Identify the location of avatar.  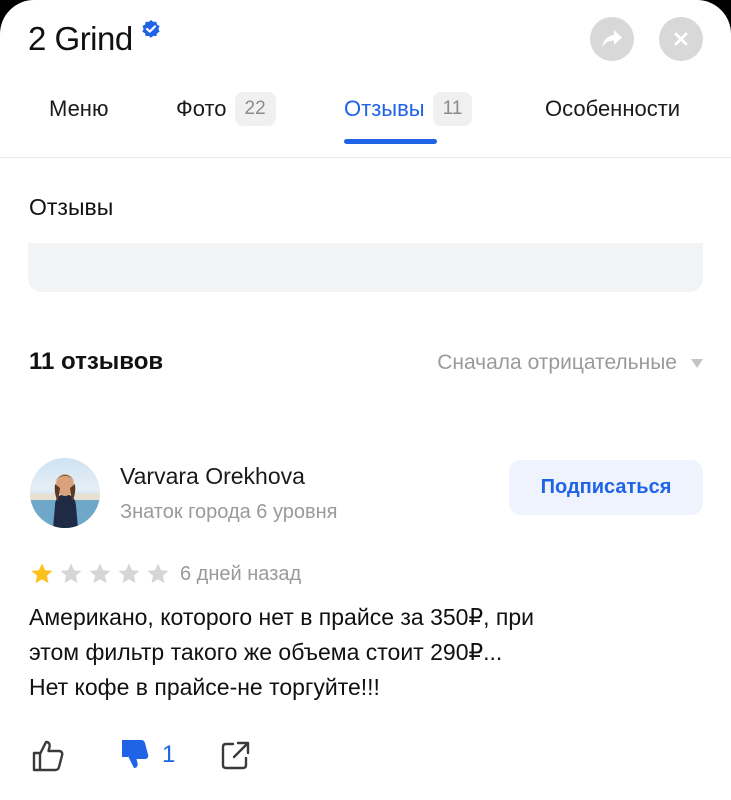
(65, 493).